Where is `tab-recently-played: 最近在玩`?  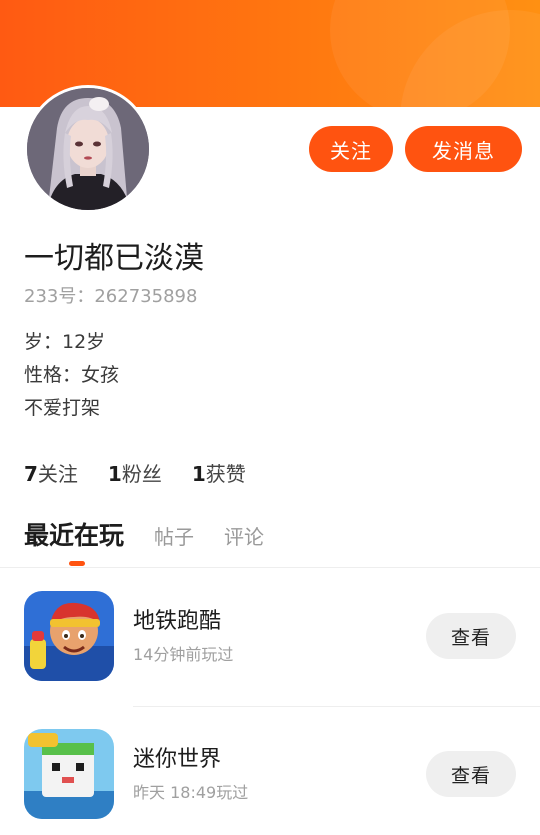
tab-recently-played: 最近在玩 is located at coordinates (74, 534).